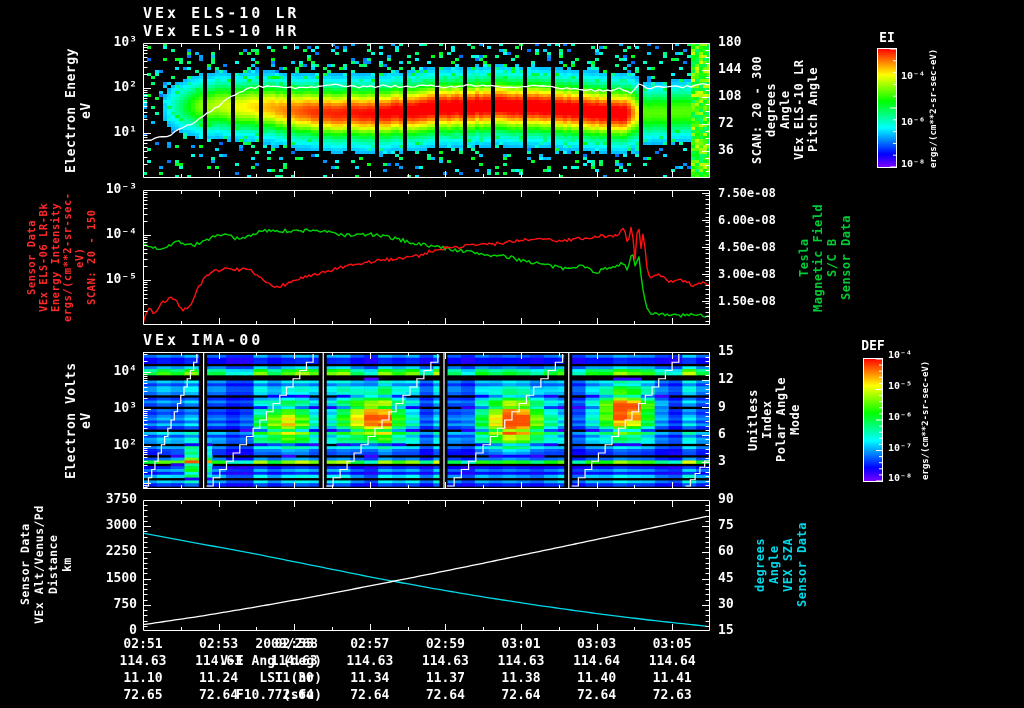 The width and height of the screenshot is (1024, 708). What do you see at coordinates (813, 110) in the screenshot?
I see `axis-title-line: Pitch Angle` at bounding box center [813, 110].